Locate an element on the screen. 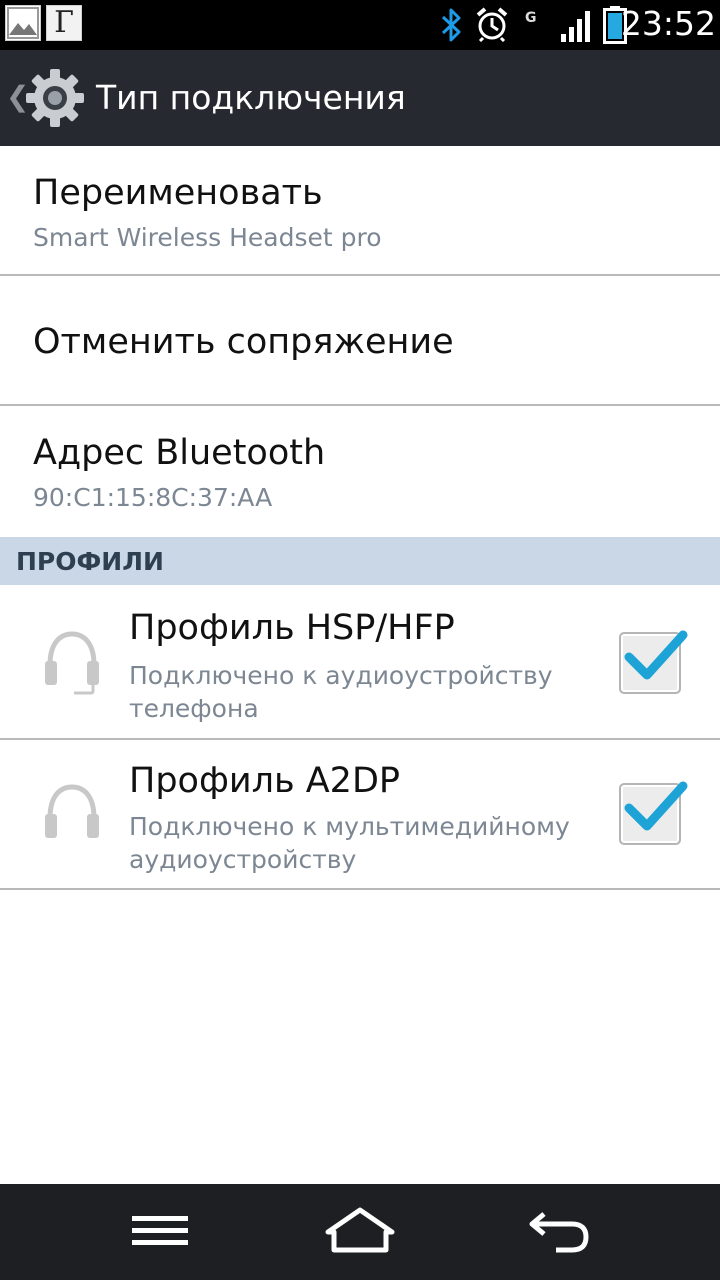 This screenshot has height=1280, width=720. bluetooth-address-item: Адрес Bluetooth 90:C1:15:8C:37:AA is located at coordinates (360, 471).